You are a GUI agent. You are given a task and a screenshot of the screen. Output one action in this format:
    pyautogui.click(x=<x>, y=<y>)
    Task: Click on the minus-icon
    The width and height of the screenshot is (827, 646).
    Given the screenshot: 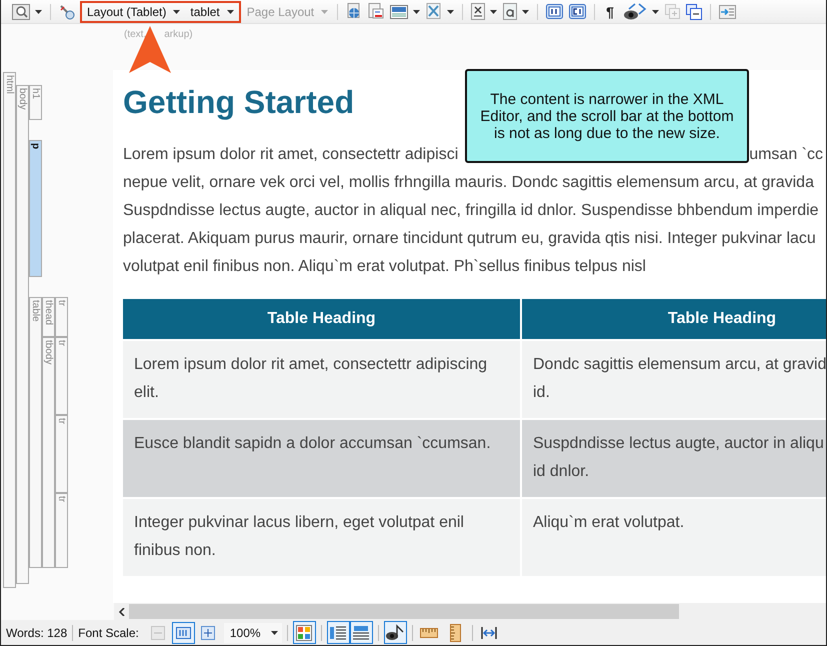 What is the action you would take?
    pyautogui.click(x=158, y=633)
    